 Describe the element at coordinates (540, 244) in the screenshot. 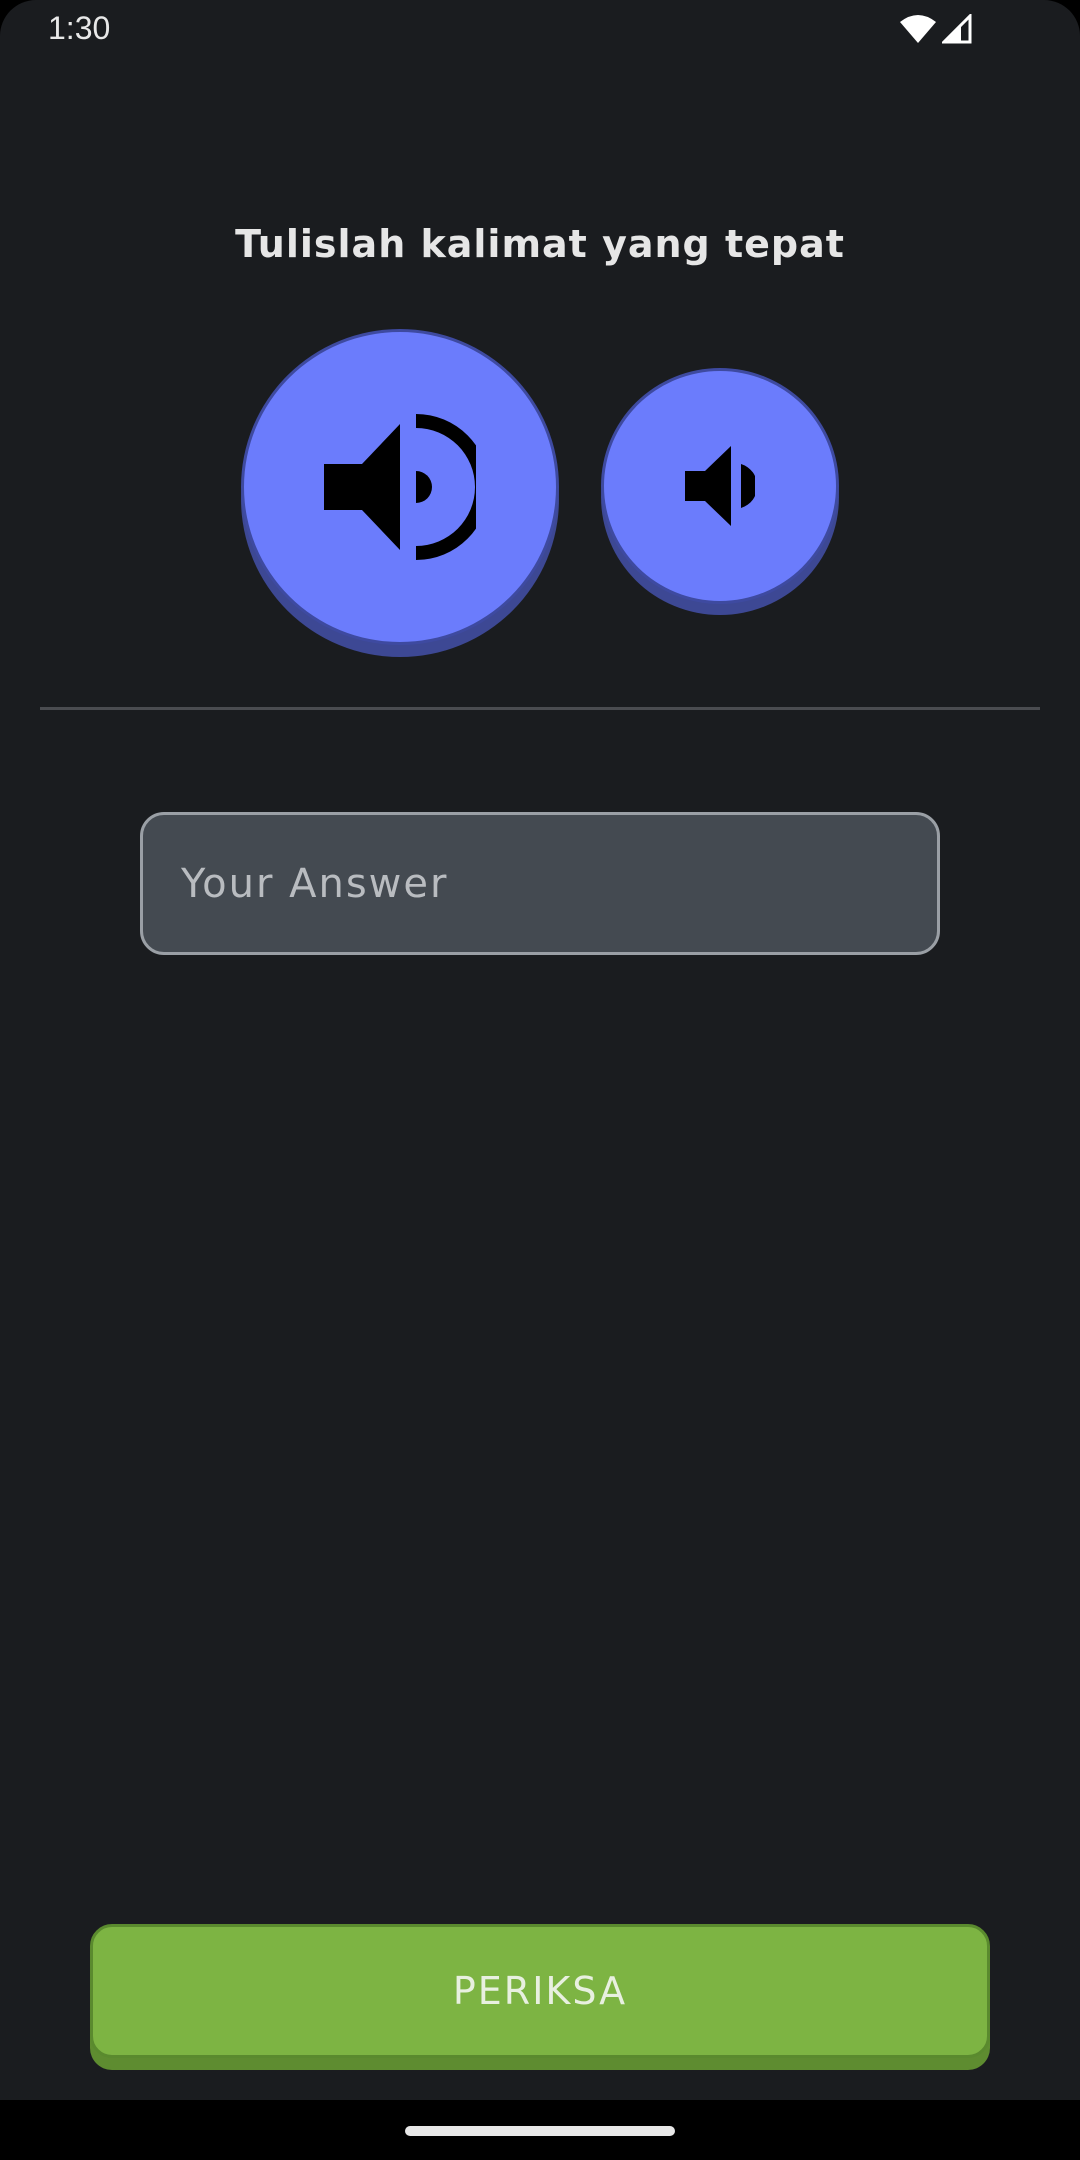

I see `instruction-heading: Tulislah kalimat yang tepat` at that location.